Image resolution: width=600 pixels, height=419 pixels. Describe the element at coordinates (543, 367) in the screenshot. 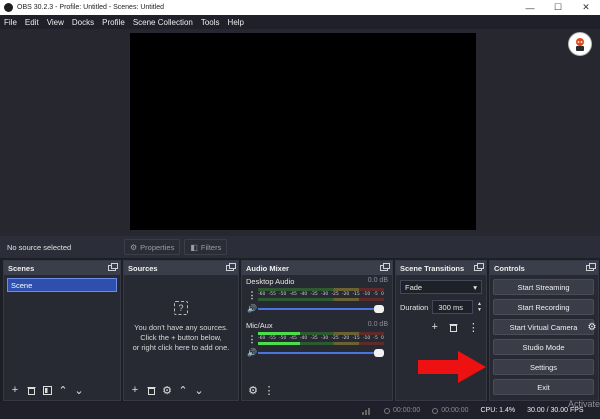

I see `settings-button: Settings` at that location.